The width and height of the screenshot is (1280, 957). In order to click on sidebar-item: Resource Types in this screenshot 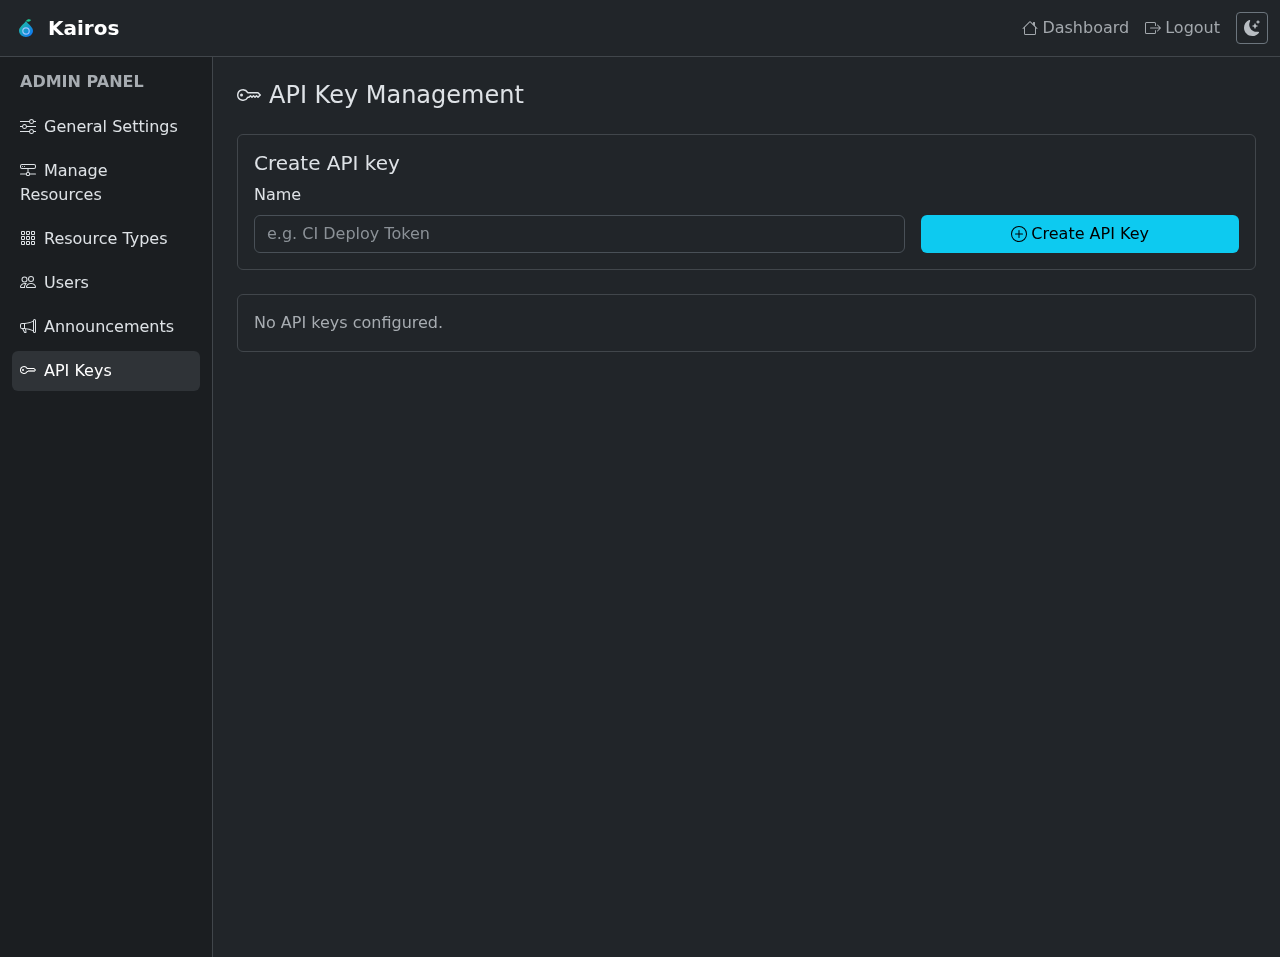, I will do `click(106, 239)`.